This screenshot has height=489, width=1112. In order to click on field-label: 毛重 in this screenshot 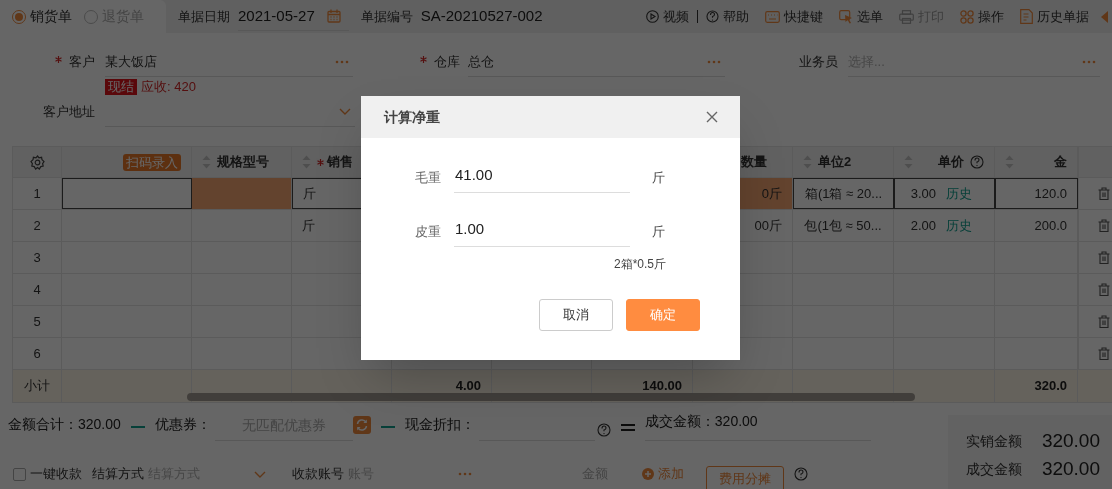, I will do `click(427, 177)`.